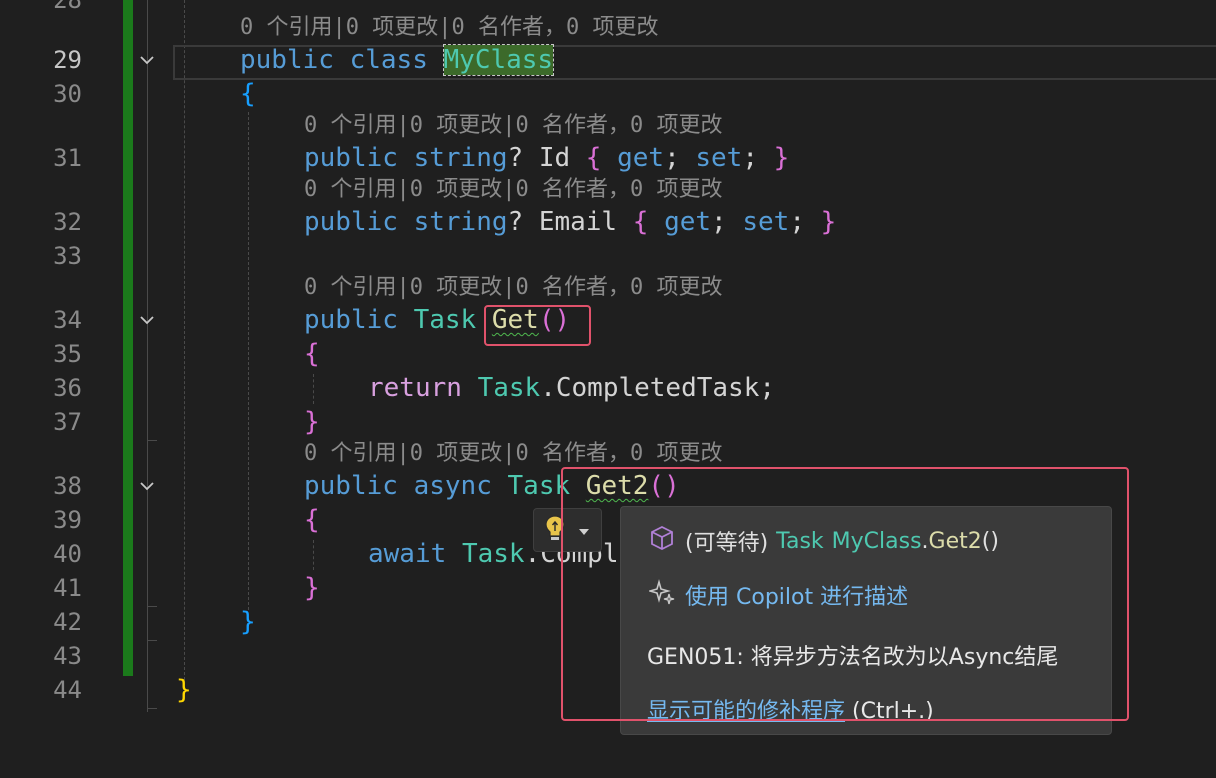 The width and height of the screenshot is (1216, 778). Describe the element at coordinates (67, 60) in the screenshot. I see `line-number-current: 29` at that location.